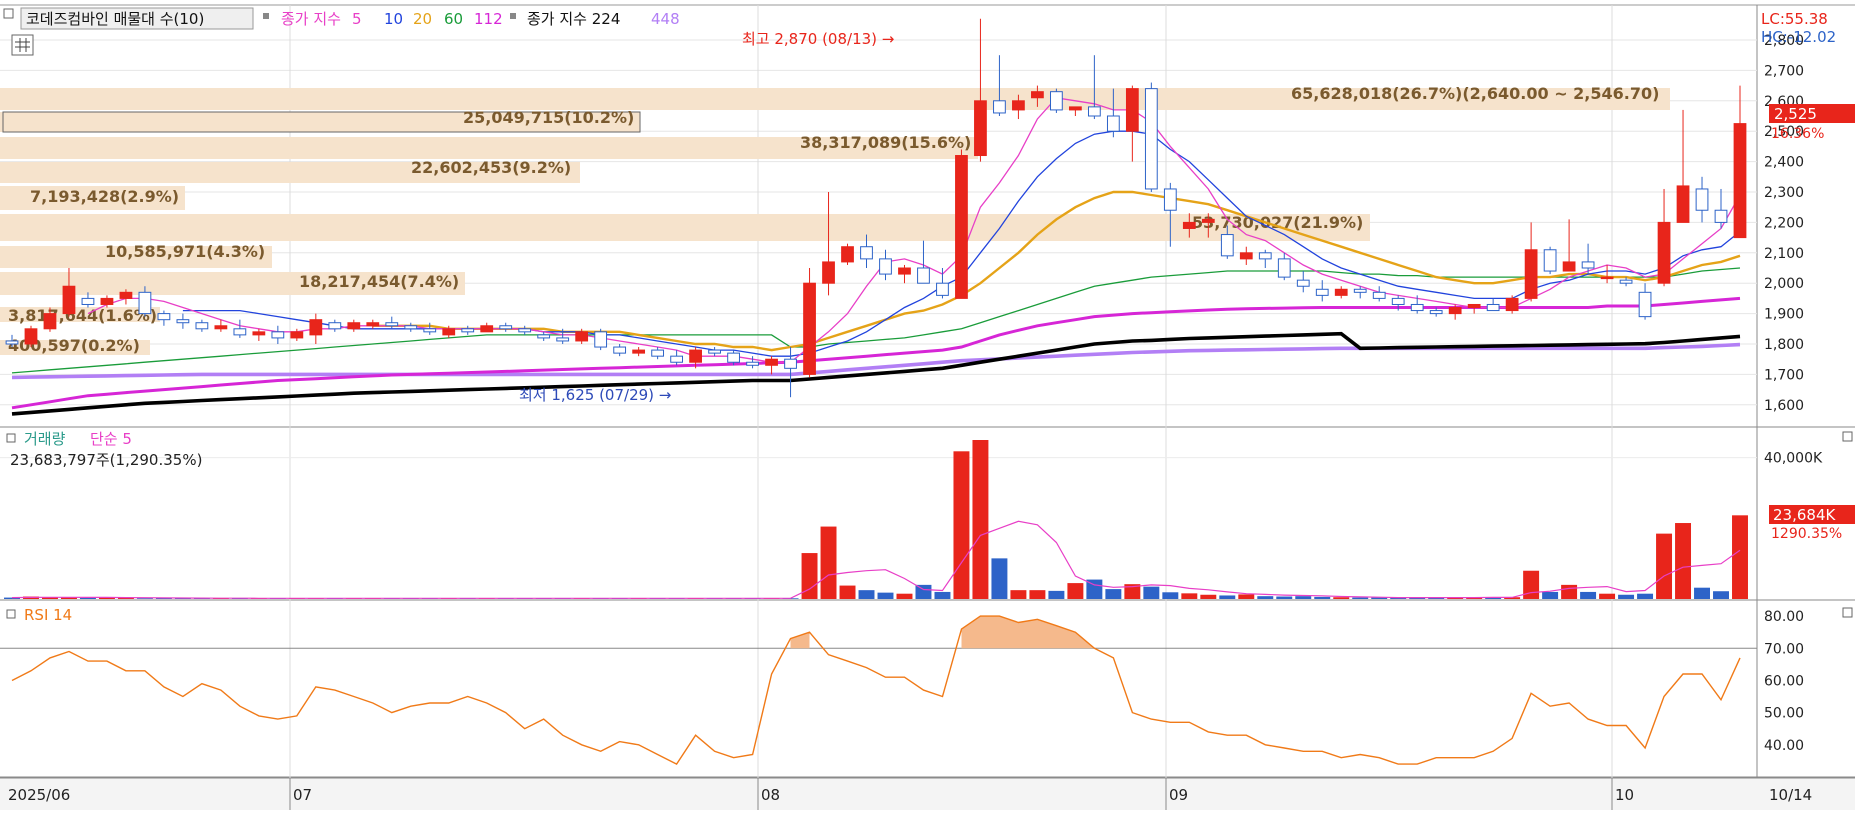 The width and height of the screenshot is (1855, 814). Describe the element at coordinates (927, 794) in the screenshot. I see `date-axis-bar` at that location.